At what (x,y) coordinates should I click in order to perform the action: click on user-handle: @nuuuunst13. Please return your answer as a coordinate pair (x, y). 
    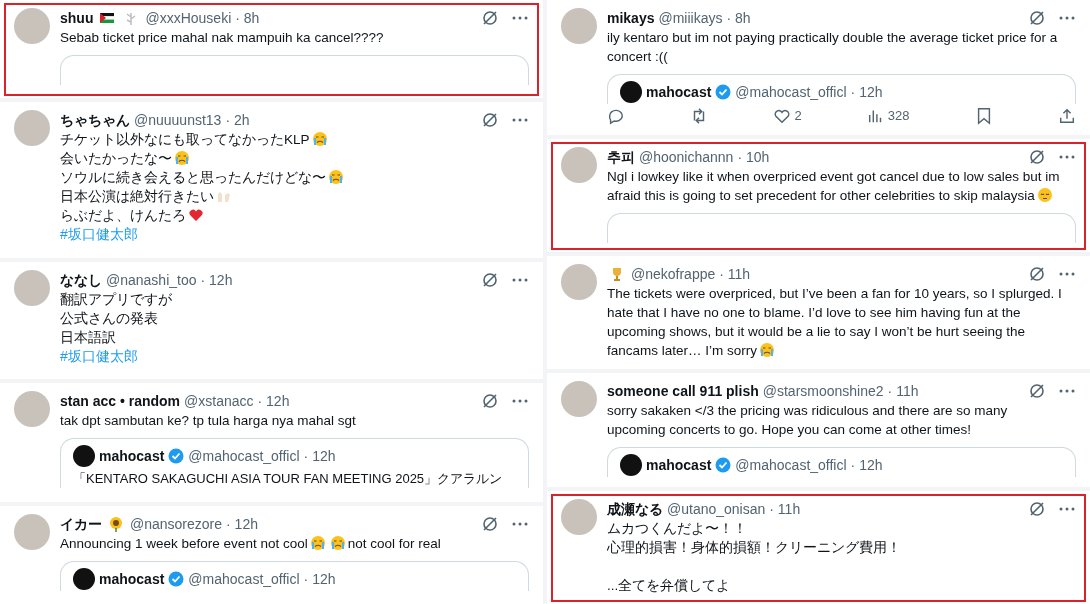
    Looking at the image, I should click on (178, 121).